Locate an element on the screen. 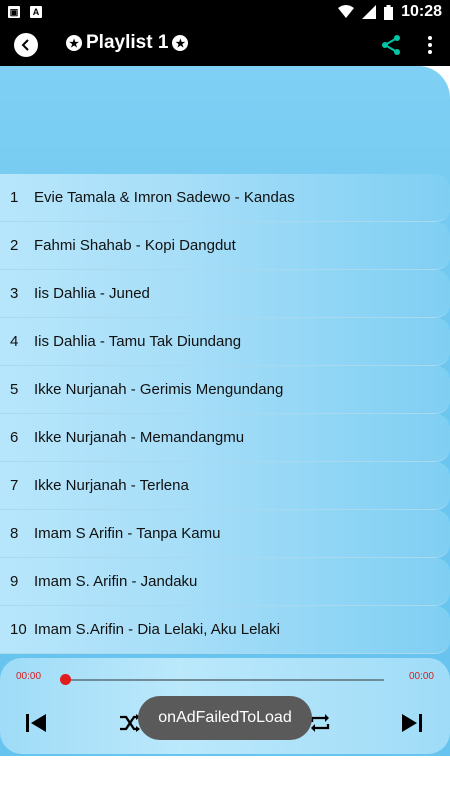 The width and height of the screenshot is (450, 800). battery-icon is located at coordinates (389, 12).